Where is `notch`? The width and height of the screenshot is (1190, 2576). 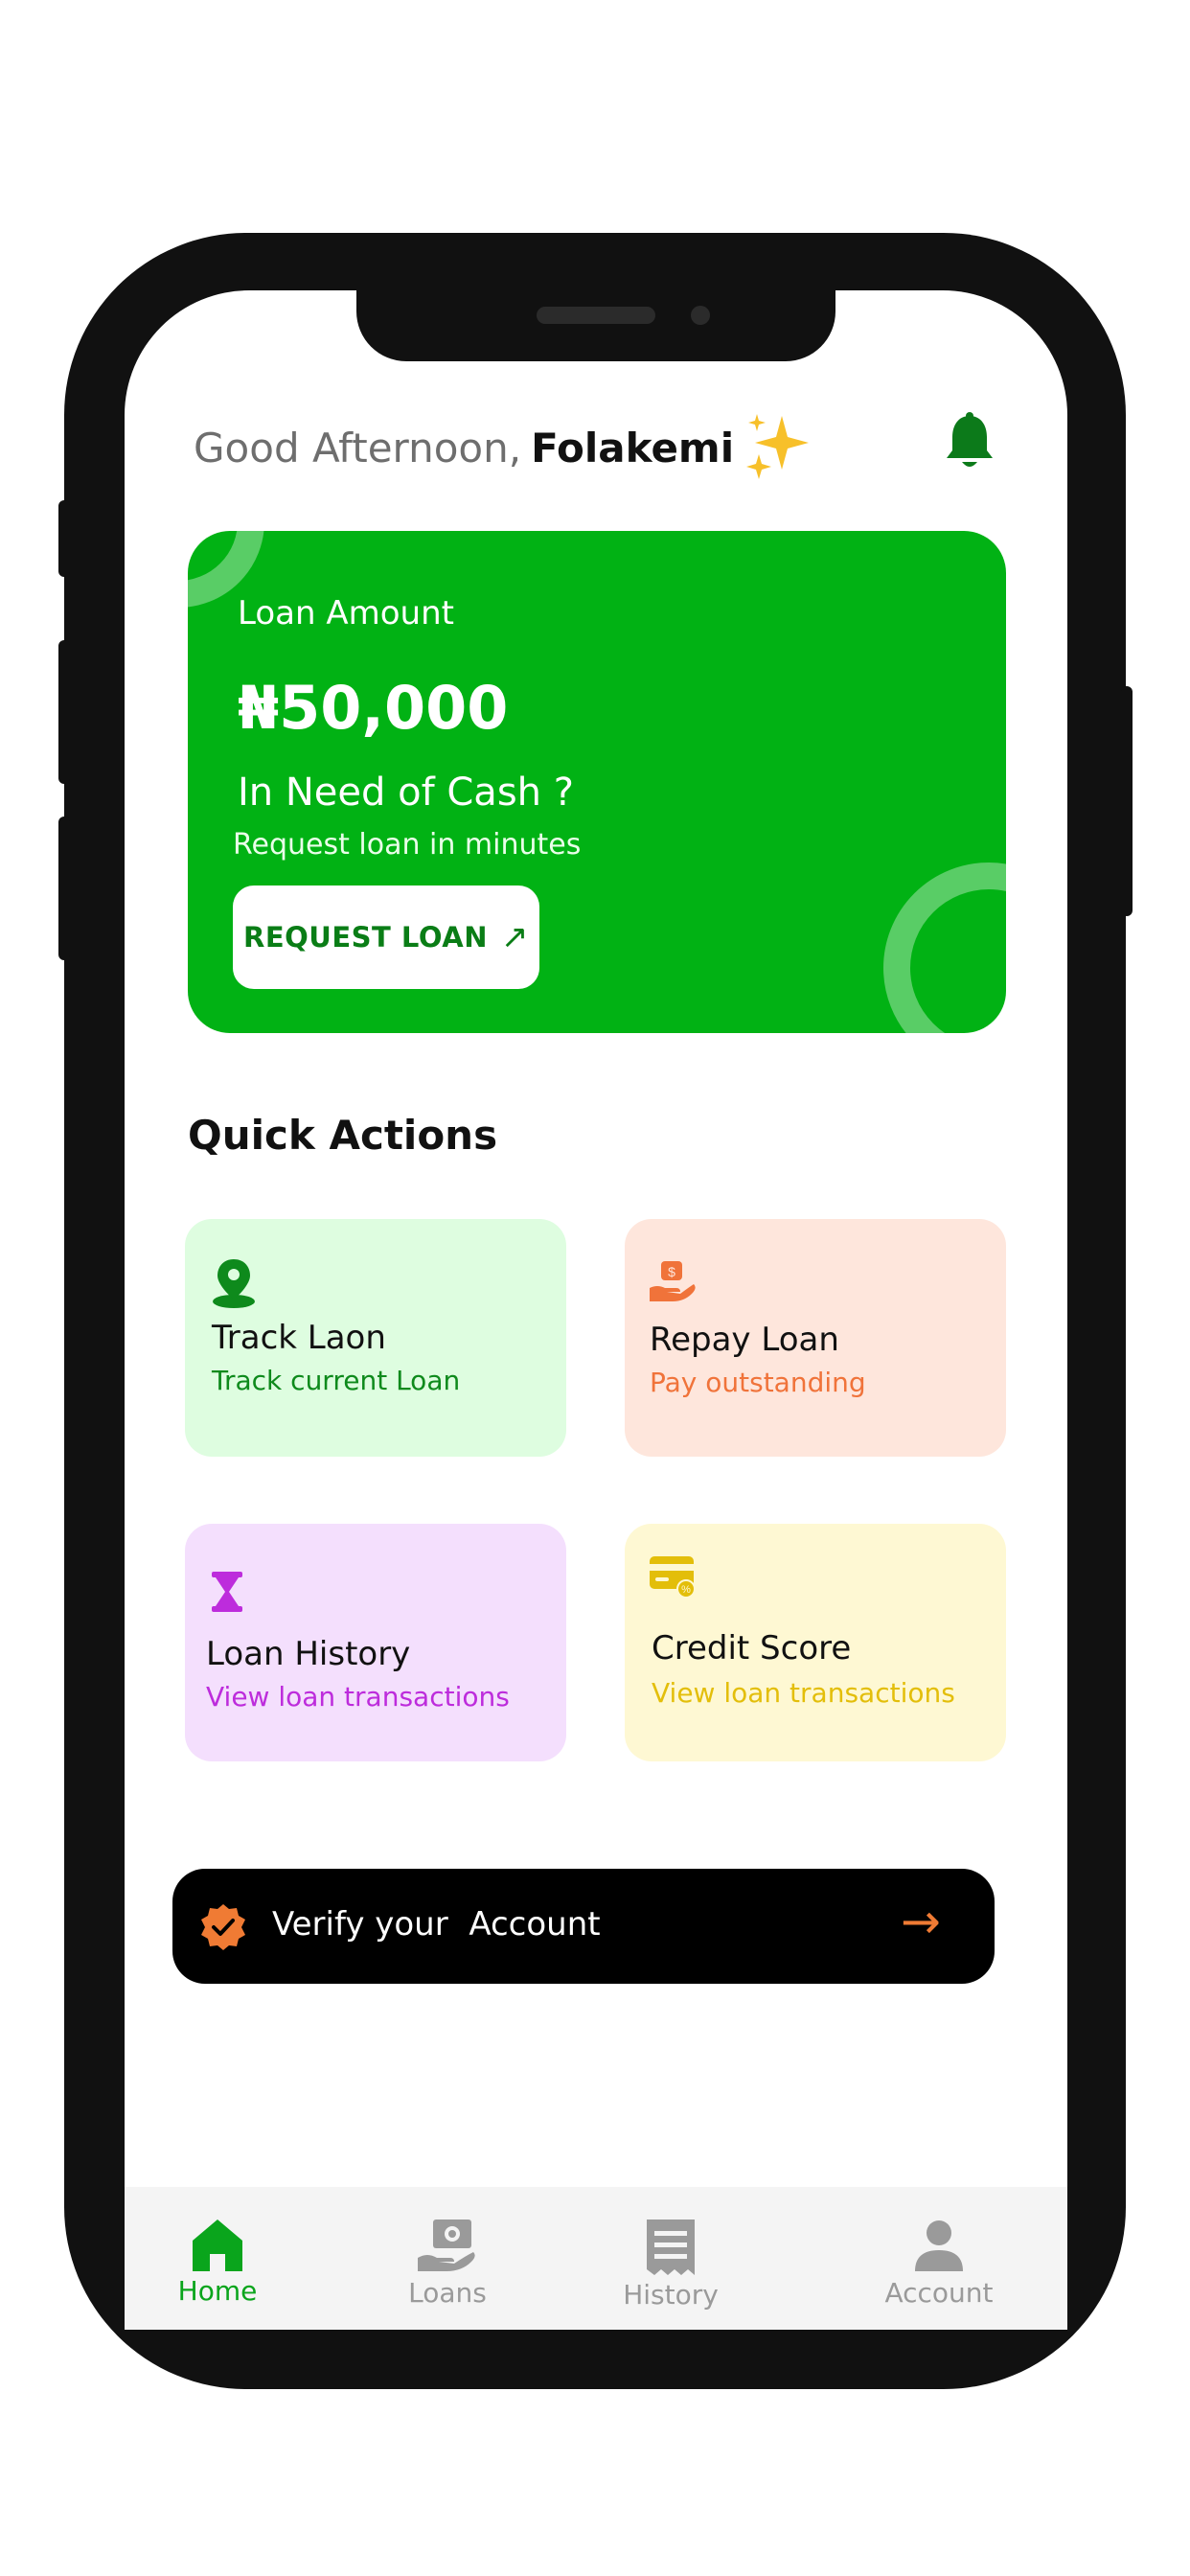
notch is located at coordinates (595, 325).